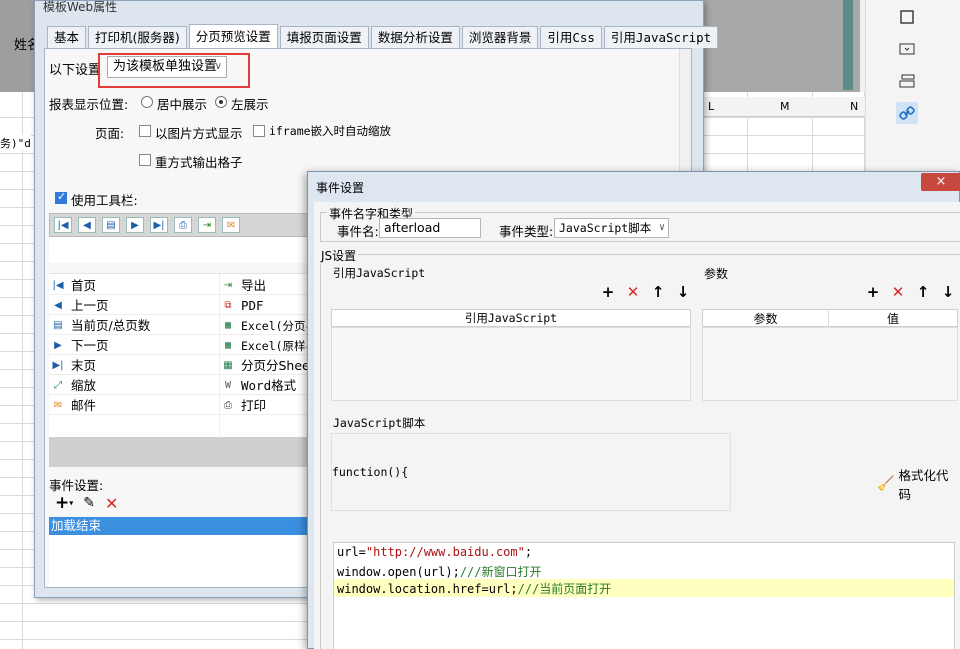 The image size is (960, 649). What do you see at coordinates (228, 365) in the screenshot?
I see `excel-icon: ▦` at bounding box center [228, 365].